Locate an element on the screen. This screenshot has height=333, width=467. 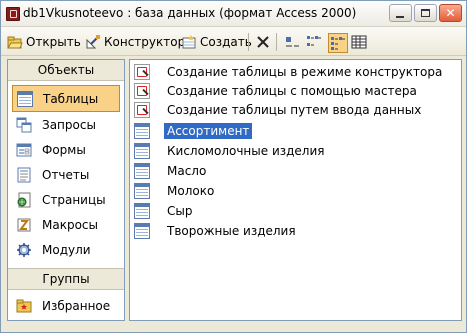
list-item: Кисломолочные изделия is located at coordinates (231, 150).